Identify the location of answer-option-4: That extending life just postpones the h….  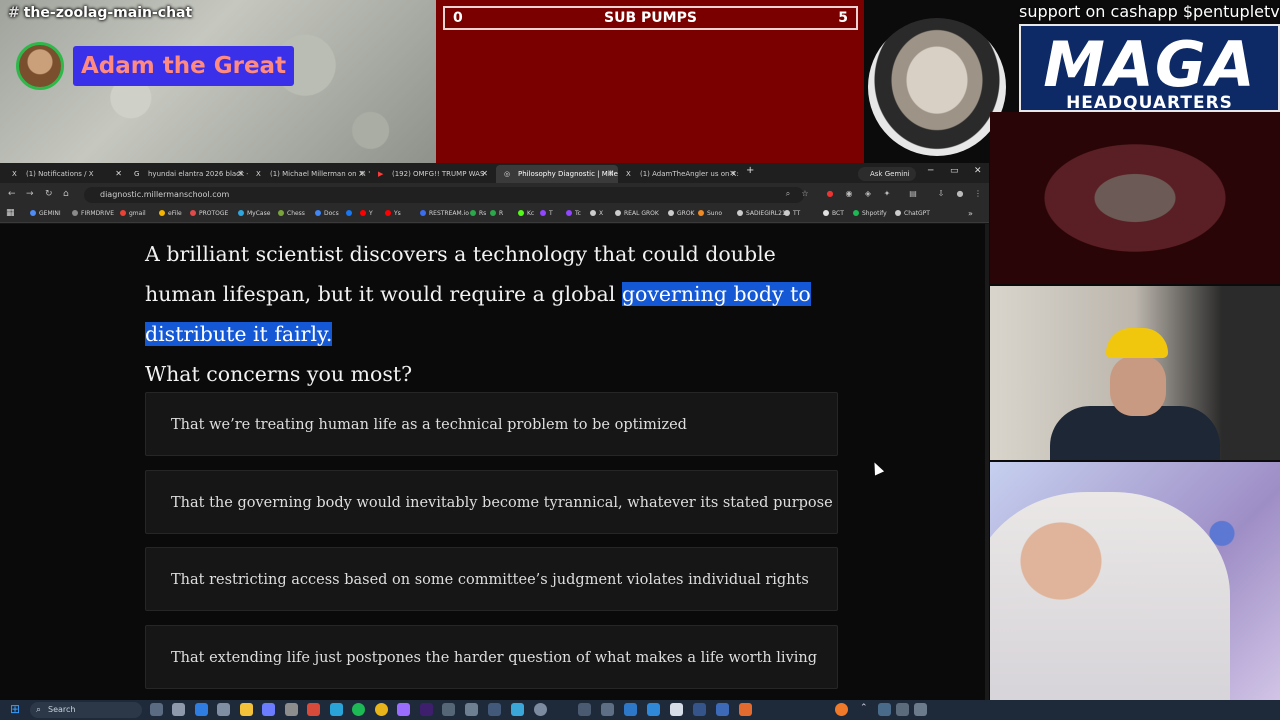
(491, 657).